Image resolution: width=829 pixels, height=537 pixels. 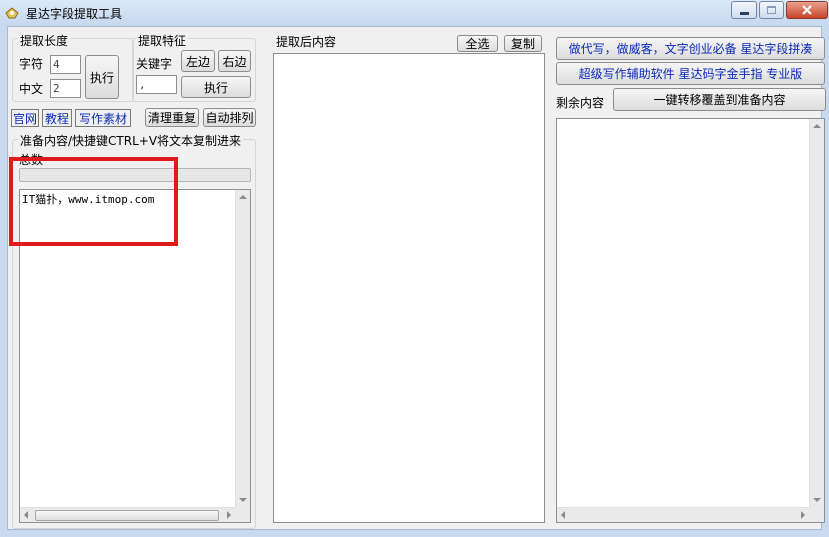 I want to click on minimize-icon, so click(x=744, y=13).